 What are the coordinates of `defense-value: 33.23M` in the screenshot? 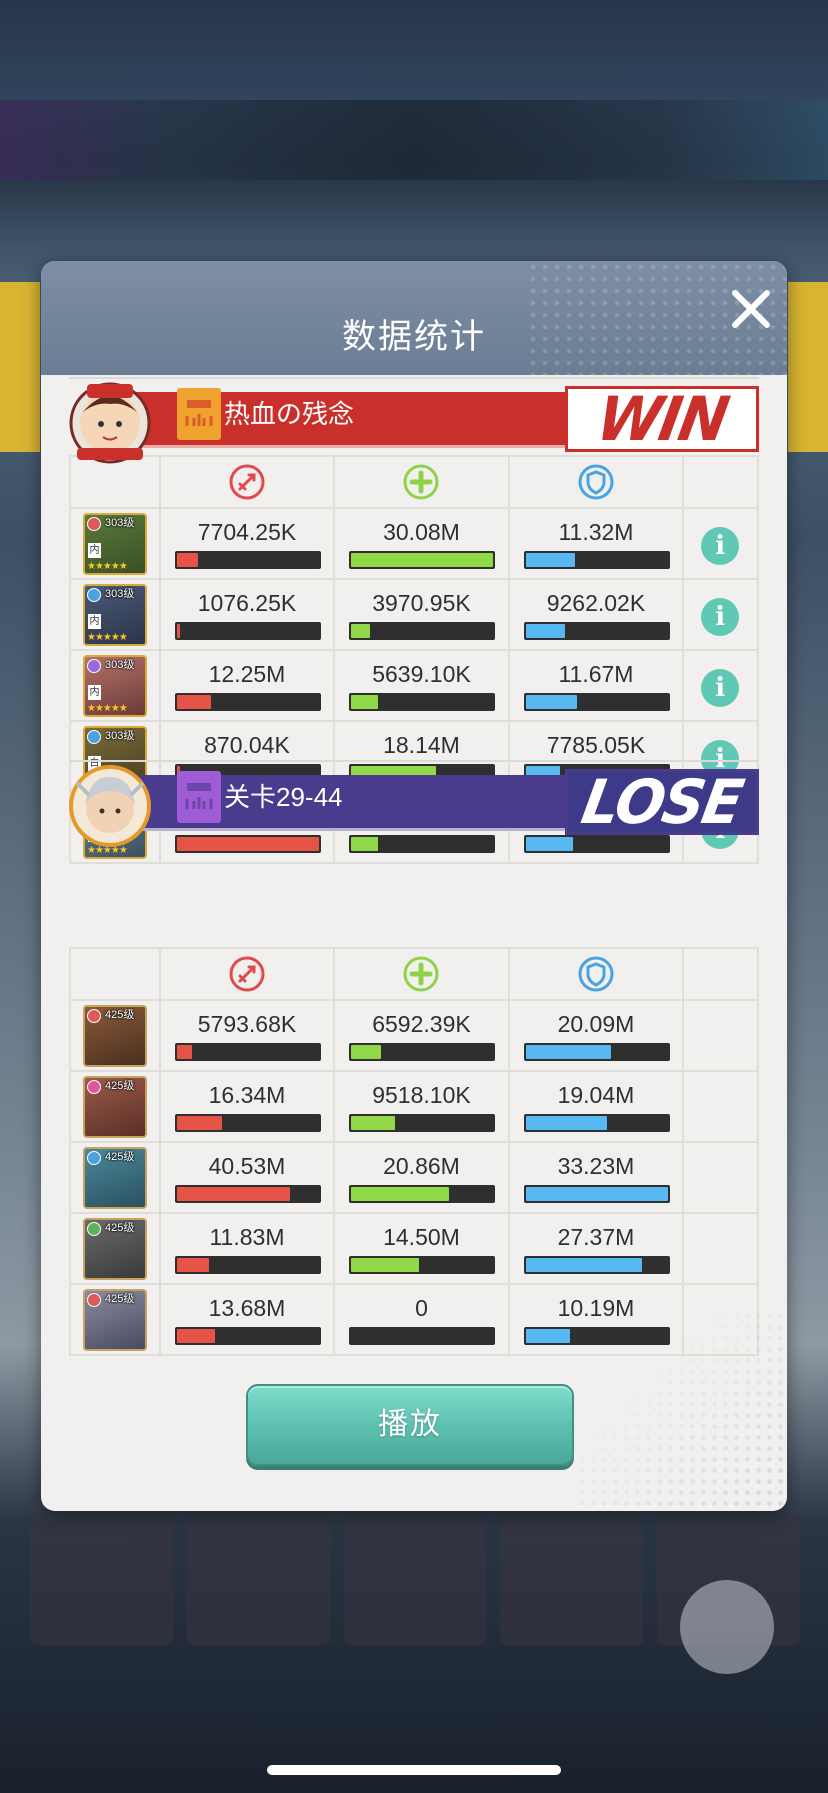 It's located at (596, 1166).